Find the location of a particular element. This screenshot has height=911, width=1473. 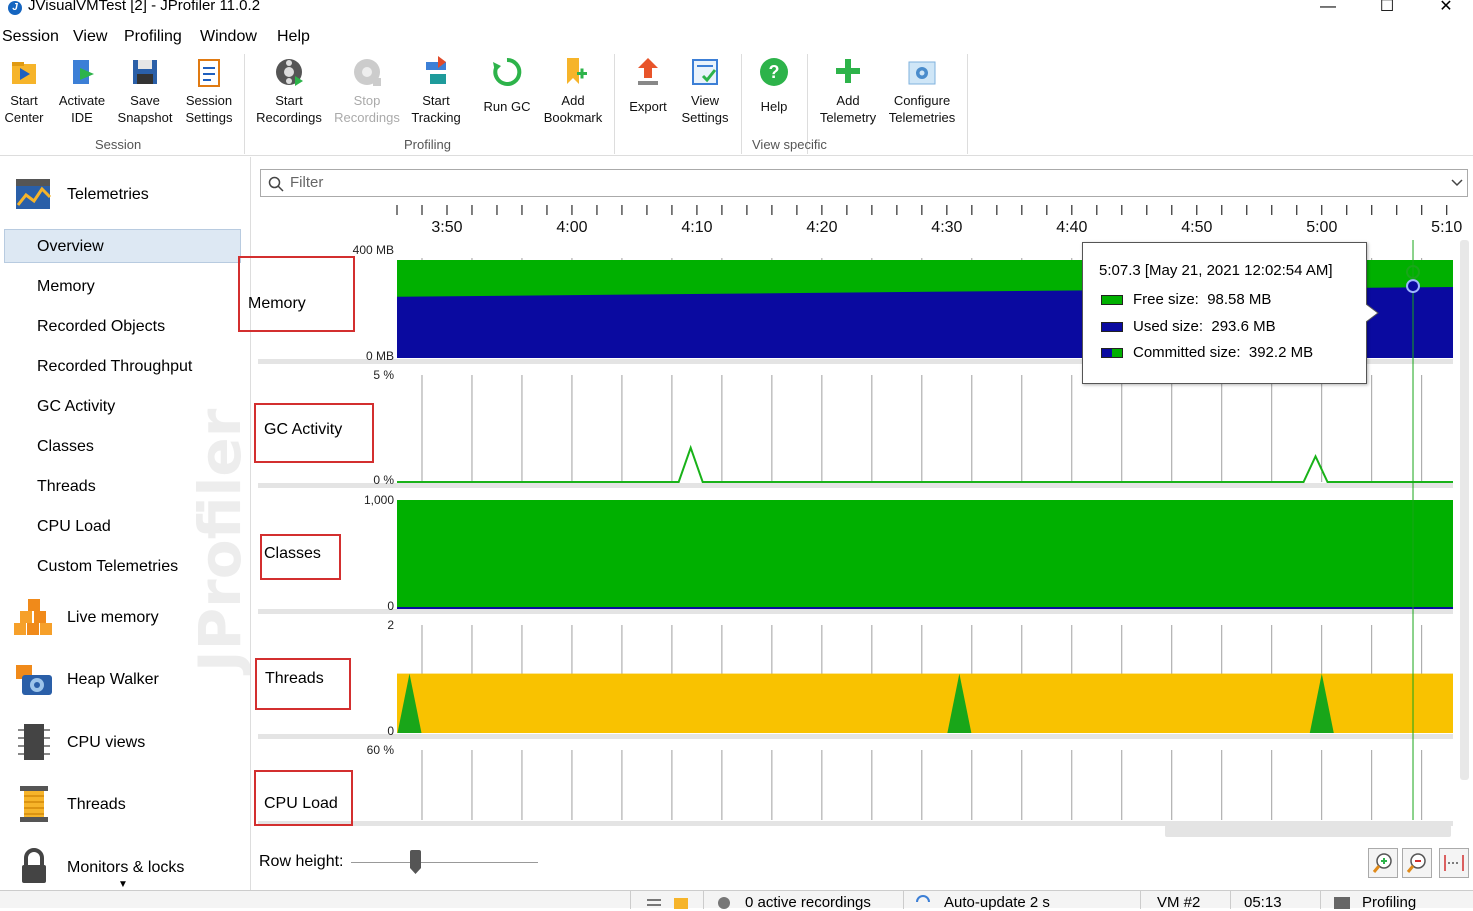

add-telemetry-button: Add Telemetry is located at coordinates (848, 90).